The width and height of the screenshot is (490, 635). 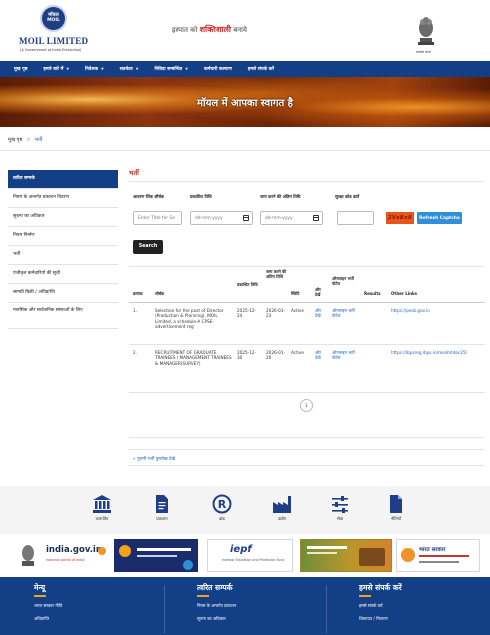 I want to click on other-link: https://ibpsreg.ibps.in/moilmtdec25/, so click(x=437, y=352).